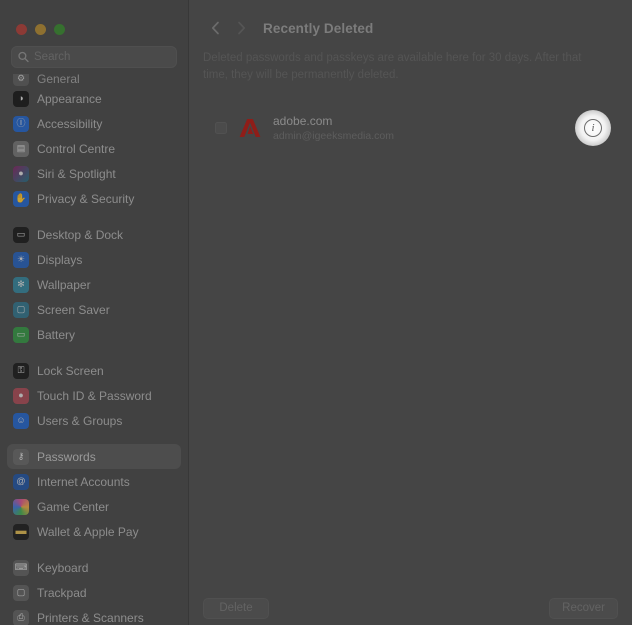  I want to click on zoom-button, so click(59, 29).